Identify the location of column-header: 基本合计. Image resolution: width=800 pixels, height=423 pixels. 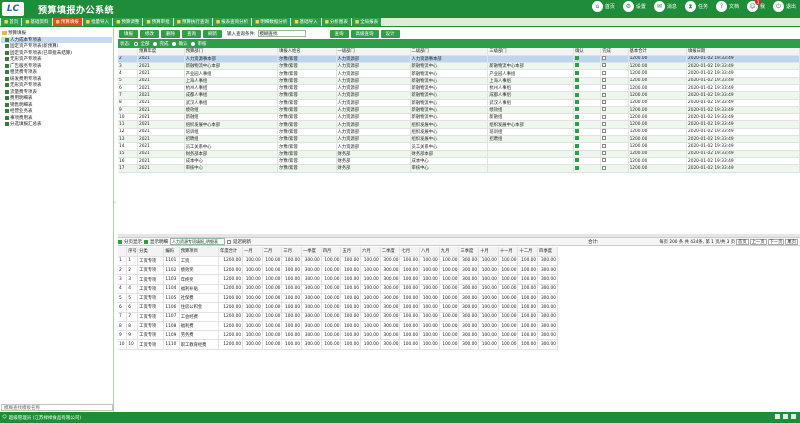
(657, 52).